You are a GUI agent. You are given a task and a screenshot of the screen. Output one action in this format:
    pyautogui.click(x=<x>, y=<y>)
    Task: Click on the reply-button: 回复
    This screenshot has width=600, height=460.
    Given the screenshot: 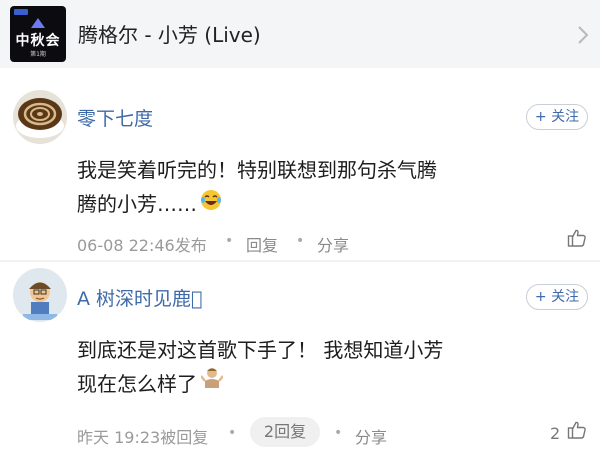 What is the action you would take?
    pyautogui.click(x=262, y=244)
    